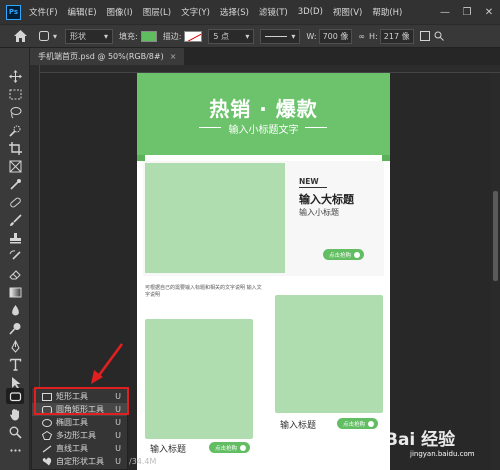 This screenshot has width=500, height=470. Describe the element at coordinates (495, 236) in the screenshot. I see `scrollbar-thumb` at that location.